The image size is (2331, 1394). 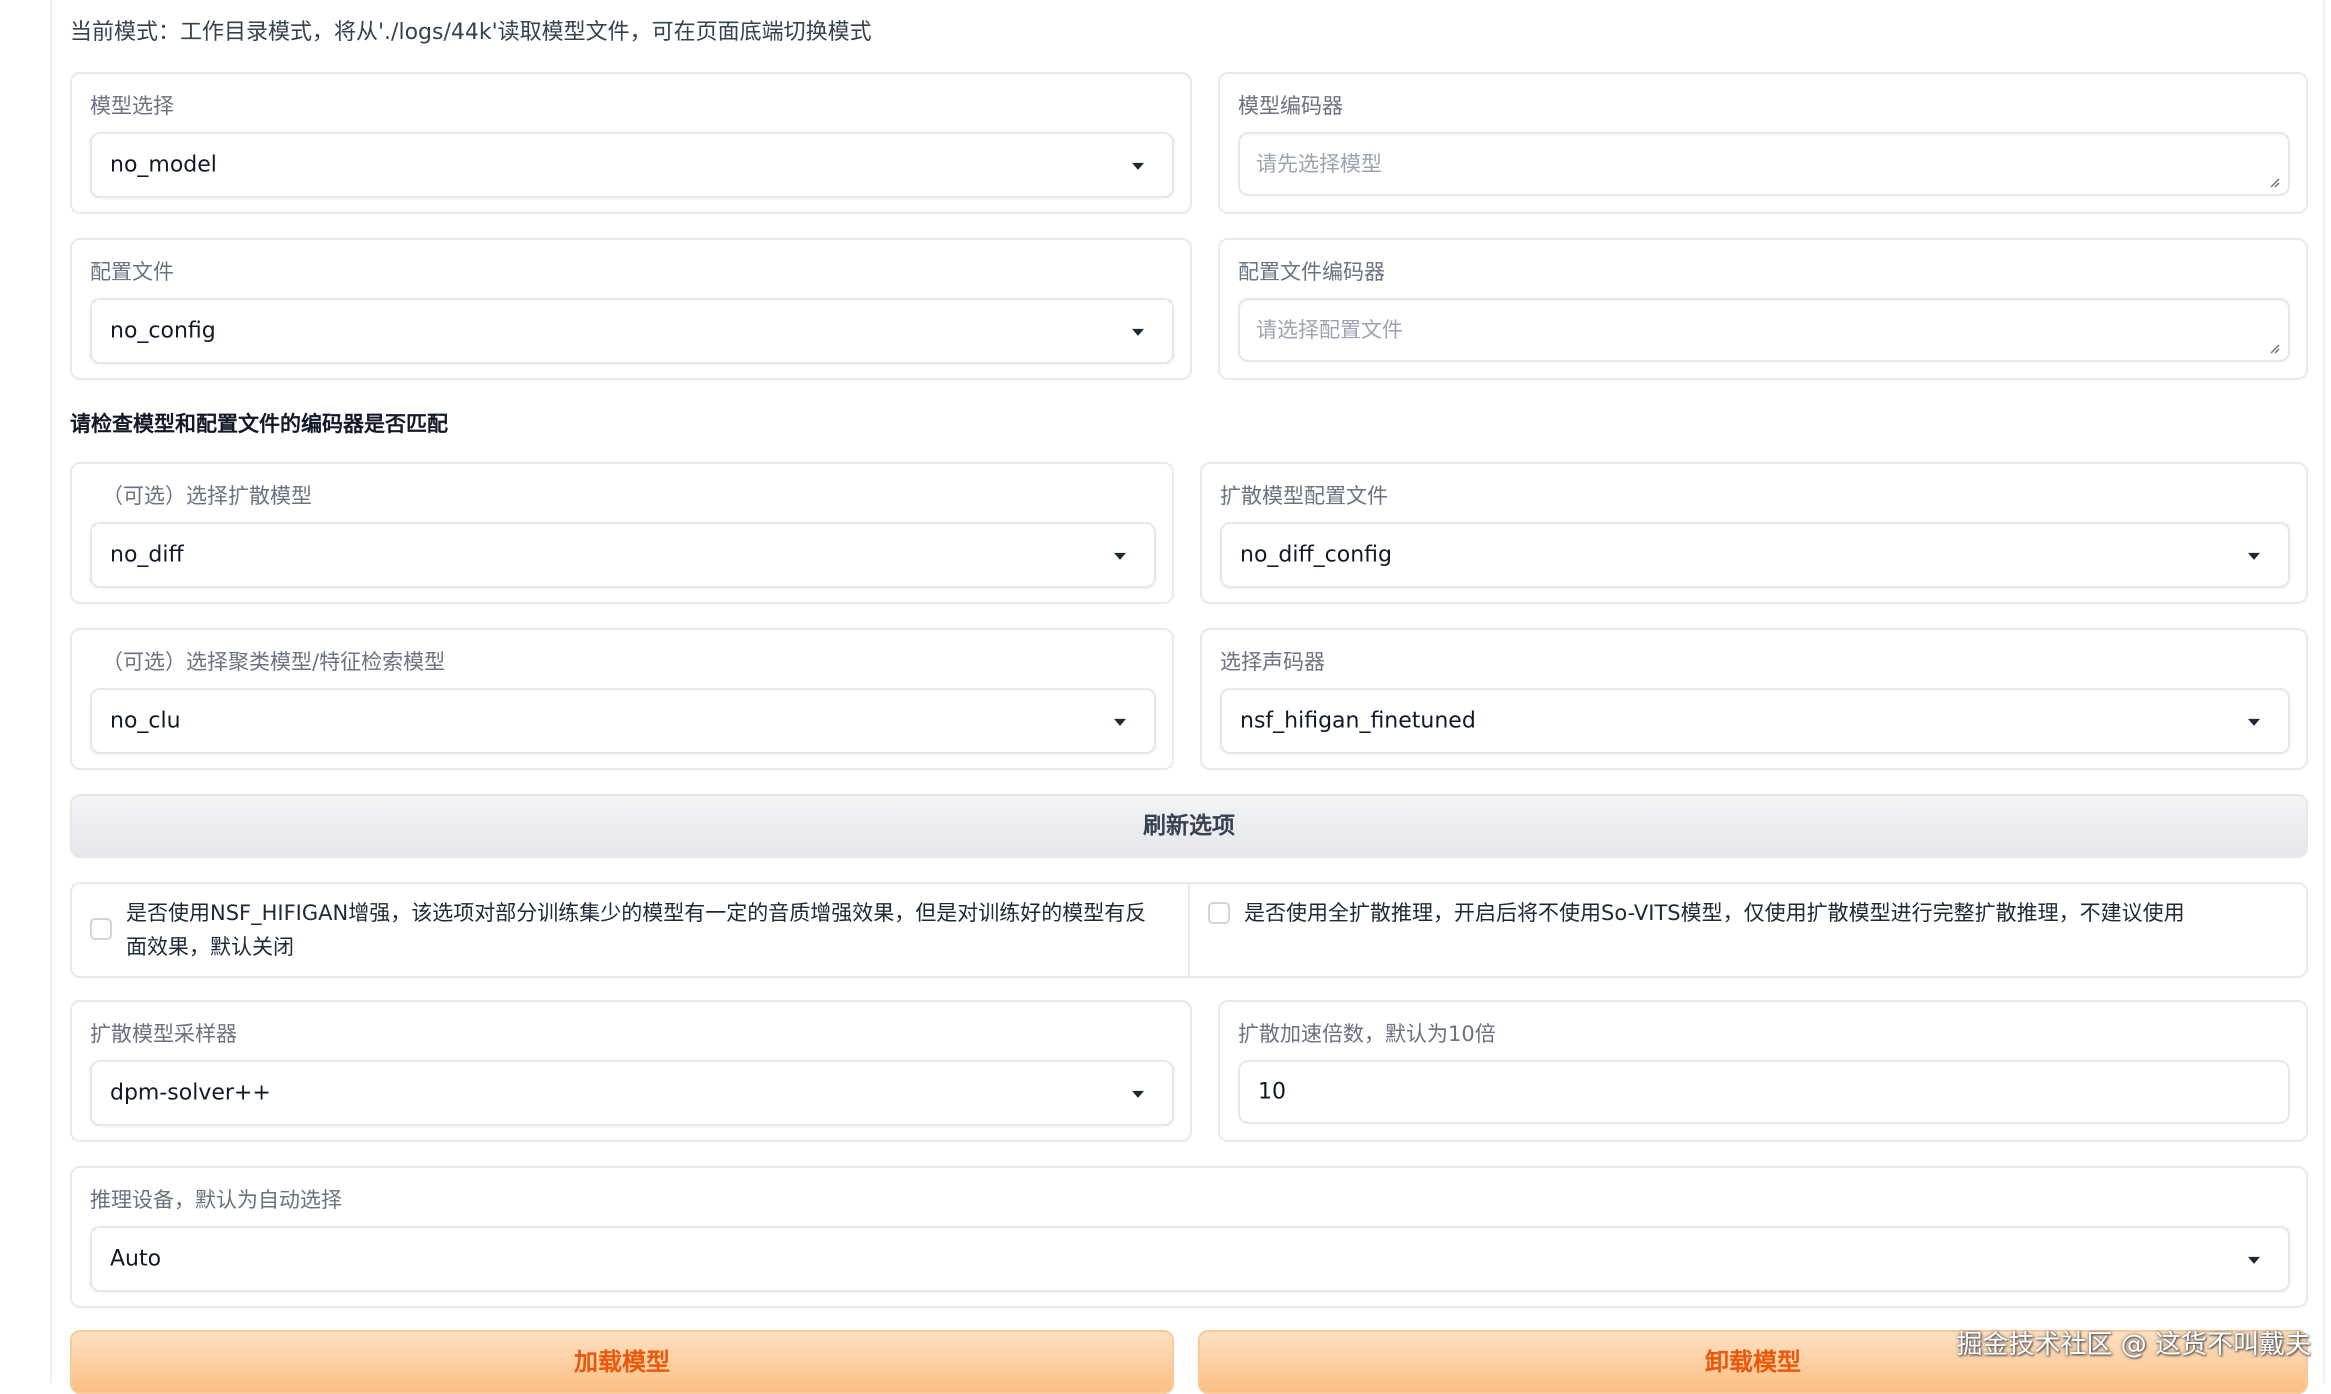 I want to click on diff-config-label: 扩散模型配置文件, so click(x=1304, y=496).